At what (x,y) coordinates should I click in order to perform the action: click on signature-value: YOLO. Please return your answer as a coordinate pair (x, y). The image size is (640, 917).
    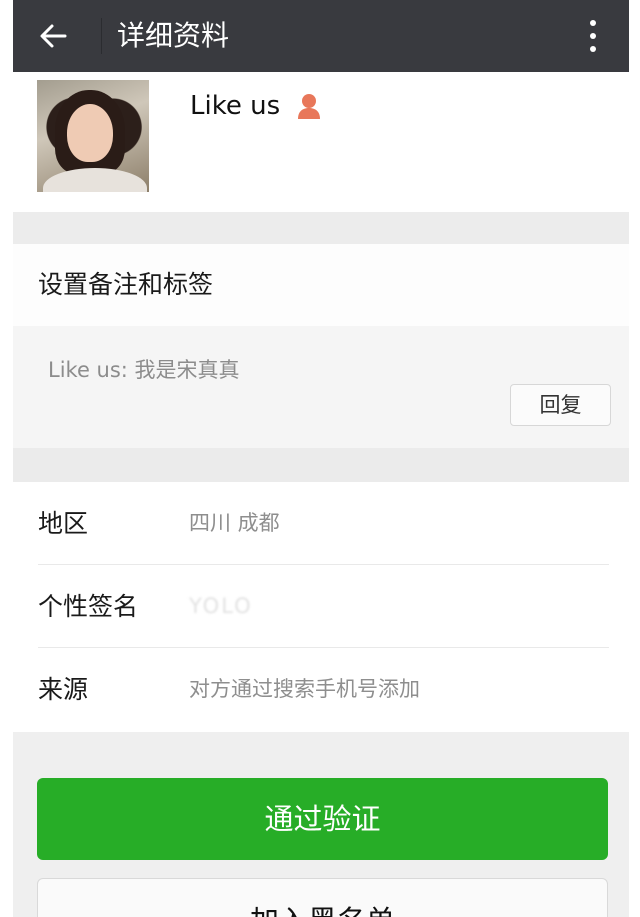
    Looking at the image, I should click on (221, 606).